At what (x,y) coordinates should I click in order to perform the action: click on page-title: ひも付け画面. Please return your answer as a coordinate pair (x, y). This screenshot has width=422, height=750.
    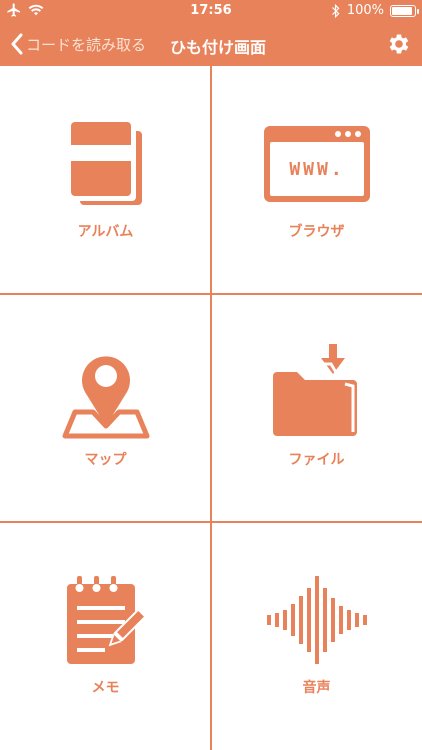
    Looking at the image, I should click on (218, 47).